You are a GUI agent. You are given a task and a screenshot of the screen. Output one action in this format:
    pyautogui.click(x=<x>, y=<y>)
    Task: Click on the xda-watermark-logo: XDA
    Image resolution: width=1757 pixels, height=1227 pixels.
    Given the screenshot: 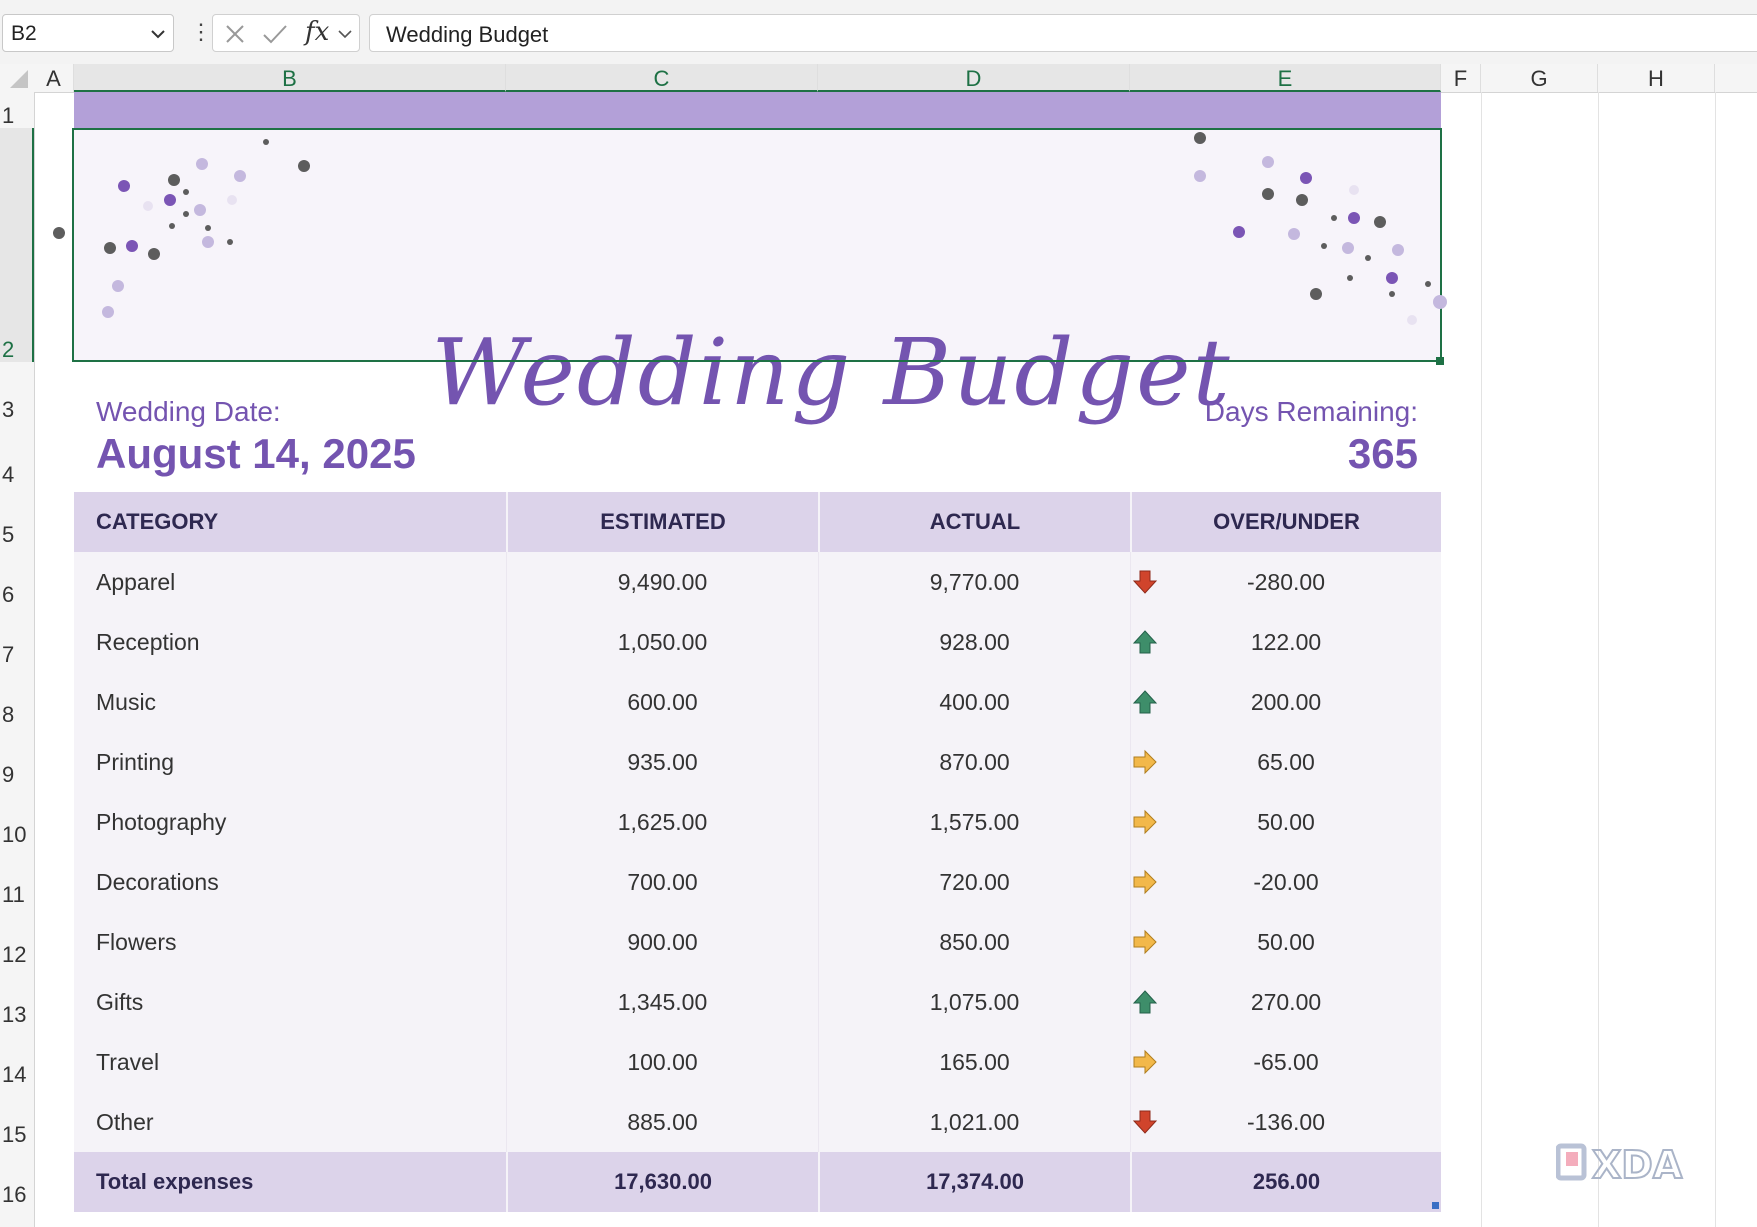 What is the action you would take?
    pyautogui.click(x=1635, y=1168)
    